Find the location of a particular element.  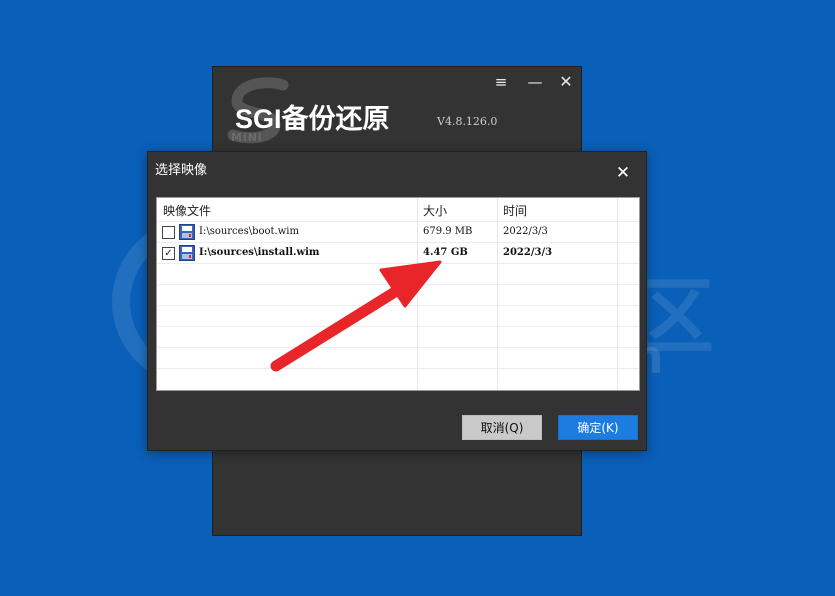

row-checkbox is located at coordinates (168, 232).